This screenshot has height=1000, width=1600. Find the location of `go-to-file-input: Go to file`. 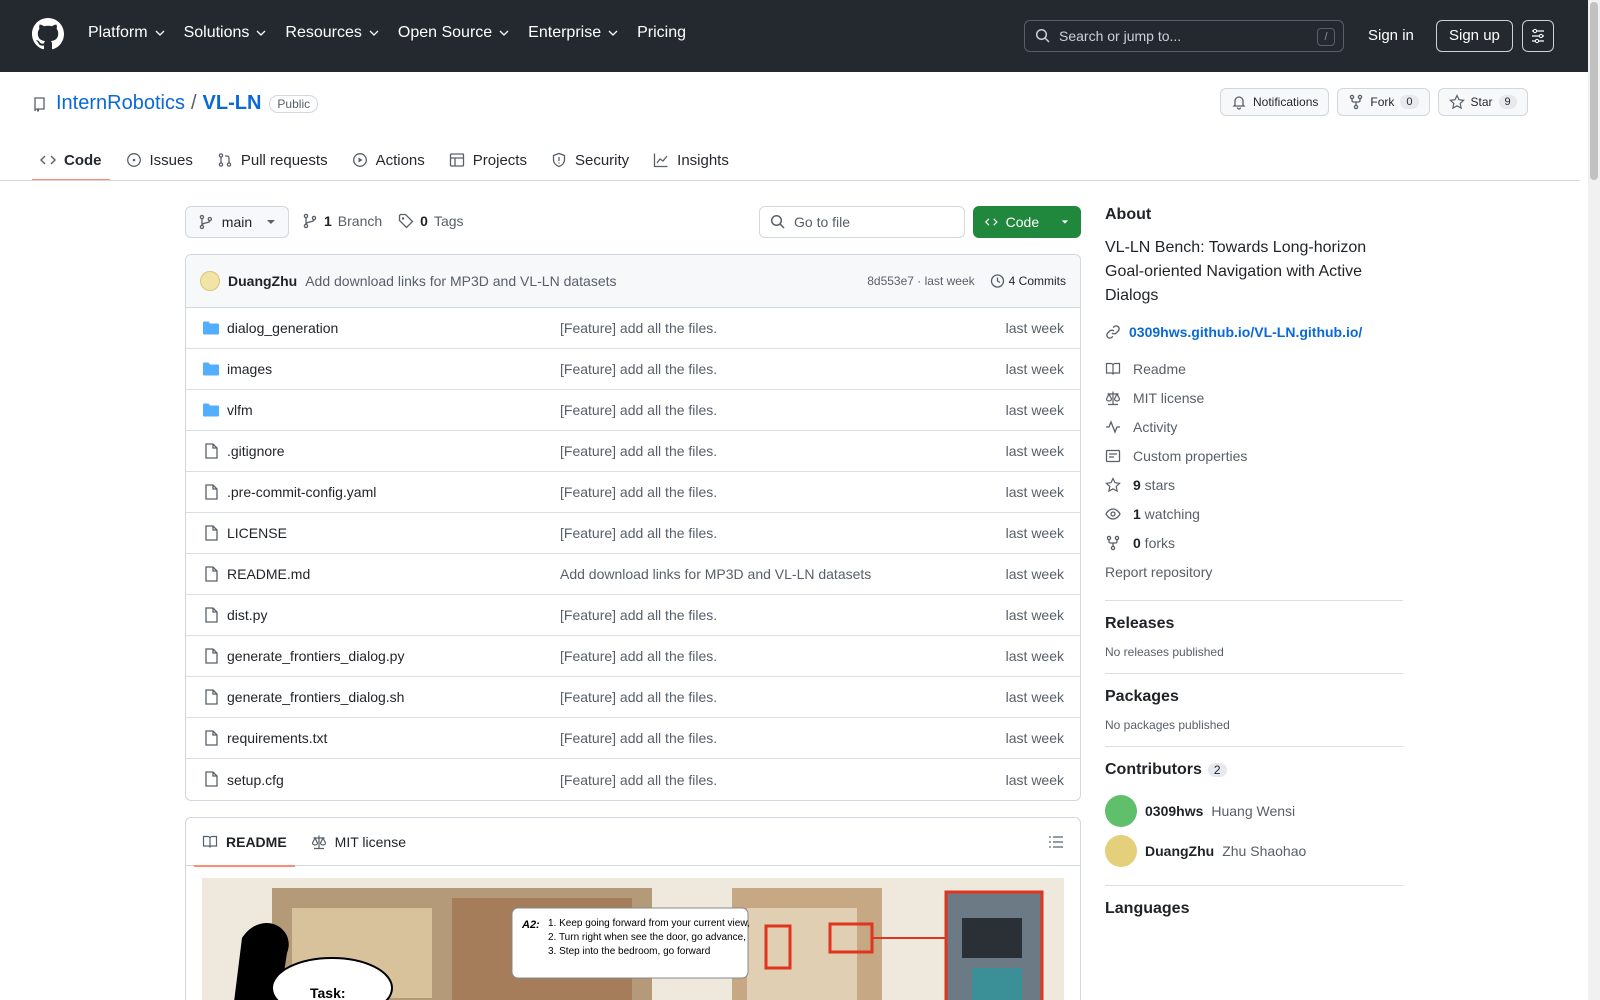

go-to-file-input: Go to file is located at coordinates (862, 222).